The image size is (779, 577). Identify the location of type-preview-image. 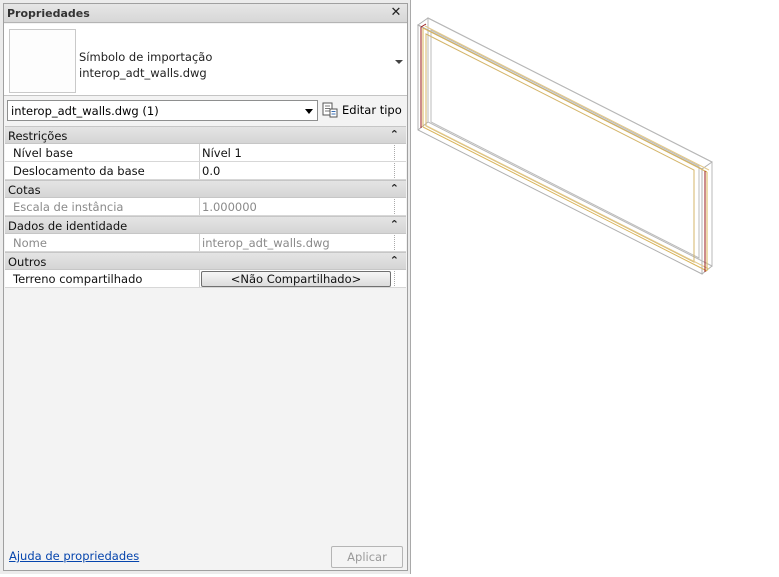
(42, 61).